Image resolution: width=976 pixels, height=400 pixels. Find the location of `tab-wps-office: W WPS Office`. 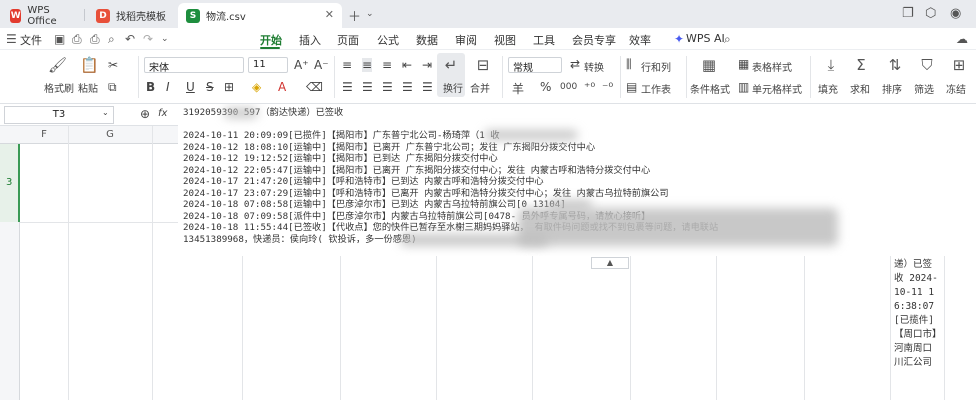

tab-wps-office: W WPS Office is located at coordinates (41, 15).